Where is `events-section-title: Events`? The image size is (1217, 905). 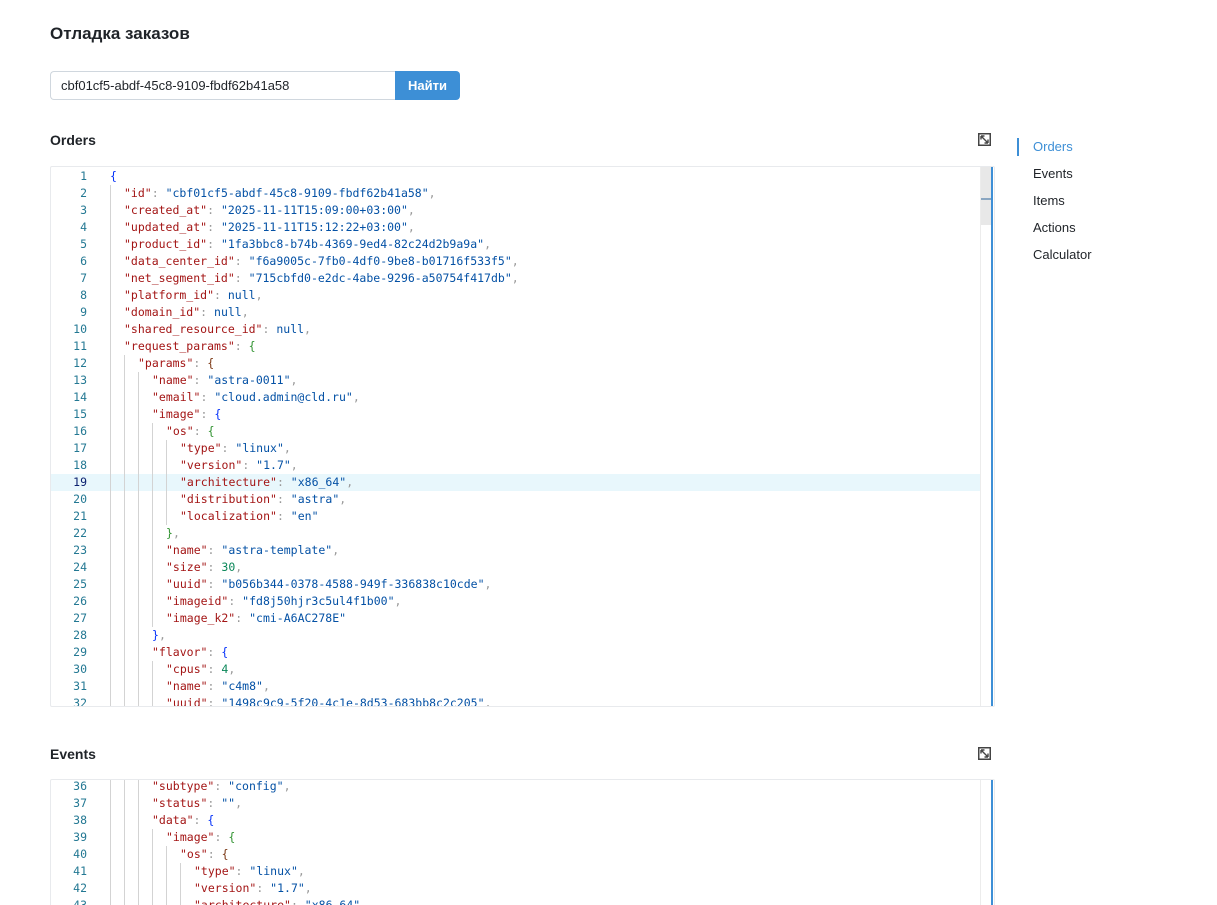 events-section-title: Events is located at coordinates (73, 754).